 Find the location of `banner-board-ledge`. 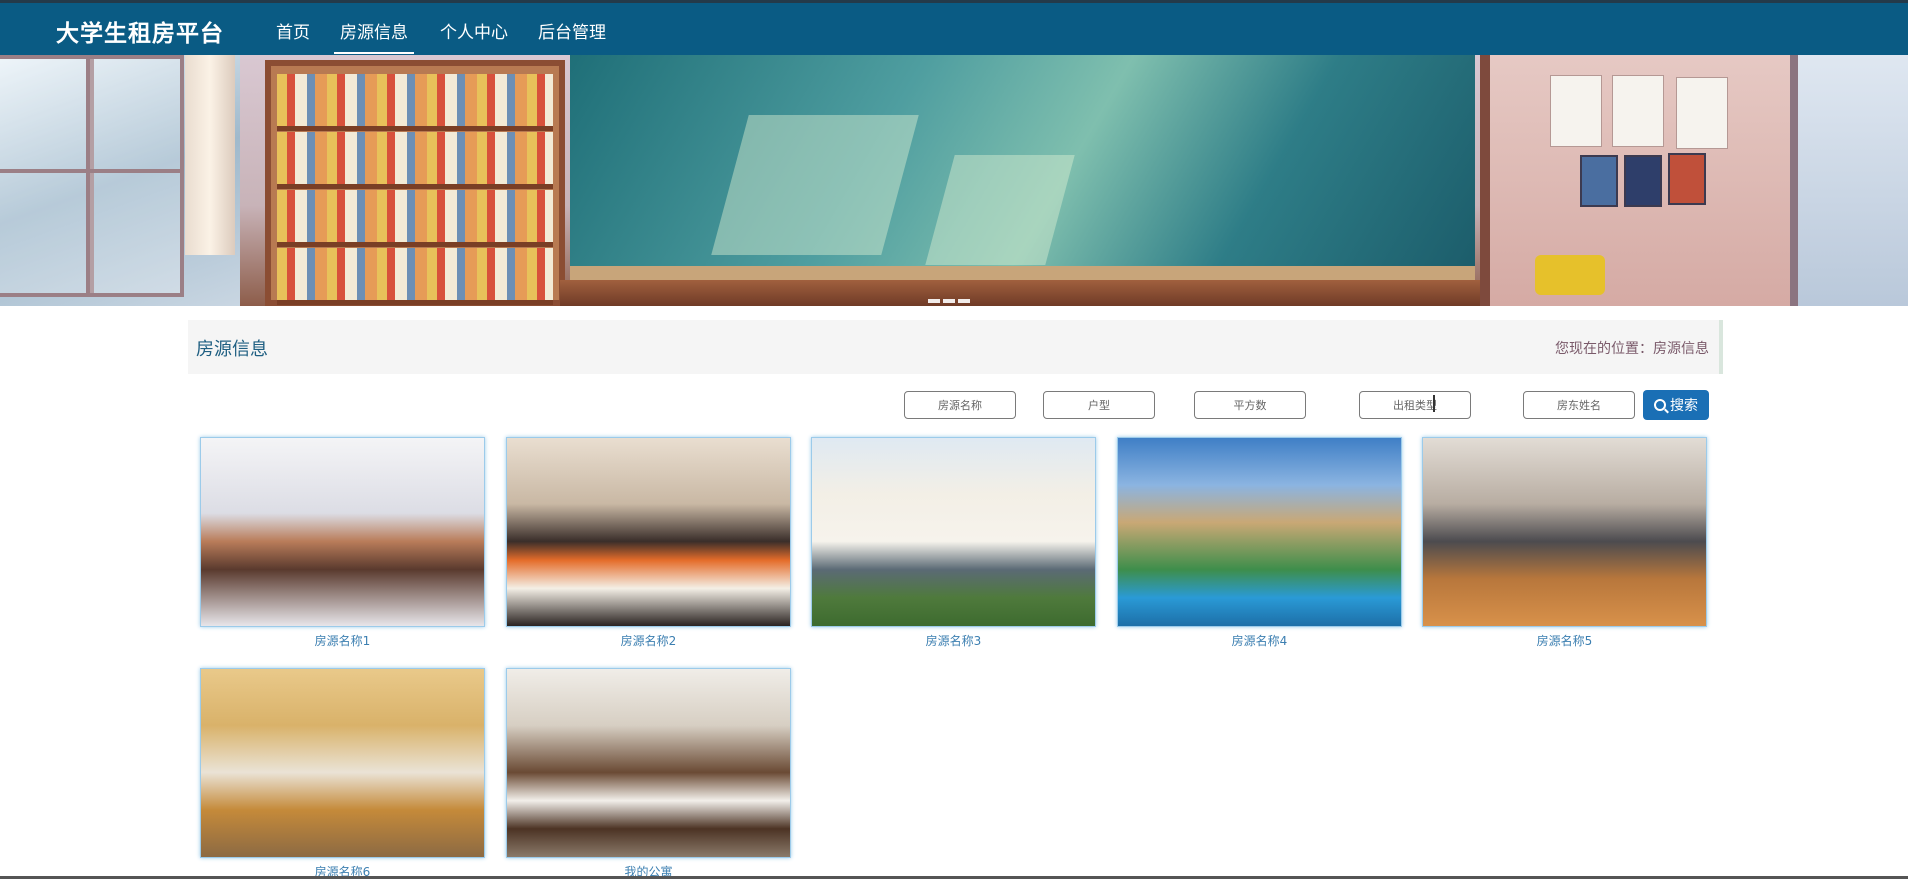

banner-board-ledge is located at coordinates (1022, 293).